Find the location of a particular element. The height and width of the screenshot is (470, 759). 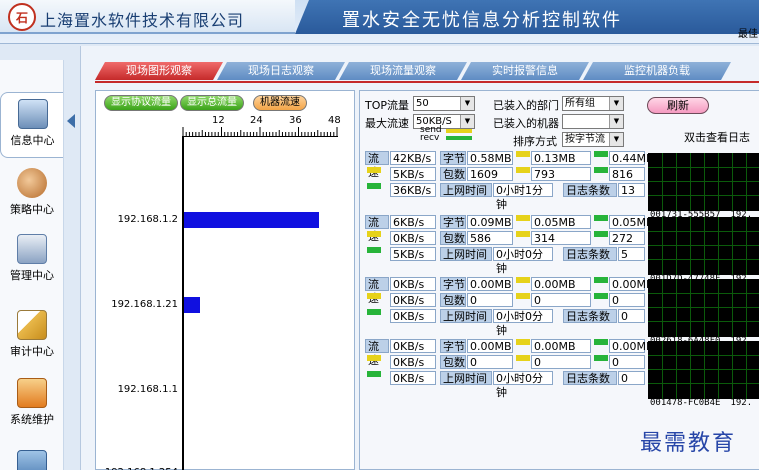

recv-legend-swatch is located at coordinates (459, 138).